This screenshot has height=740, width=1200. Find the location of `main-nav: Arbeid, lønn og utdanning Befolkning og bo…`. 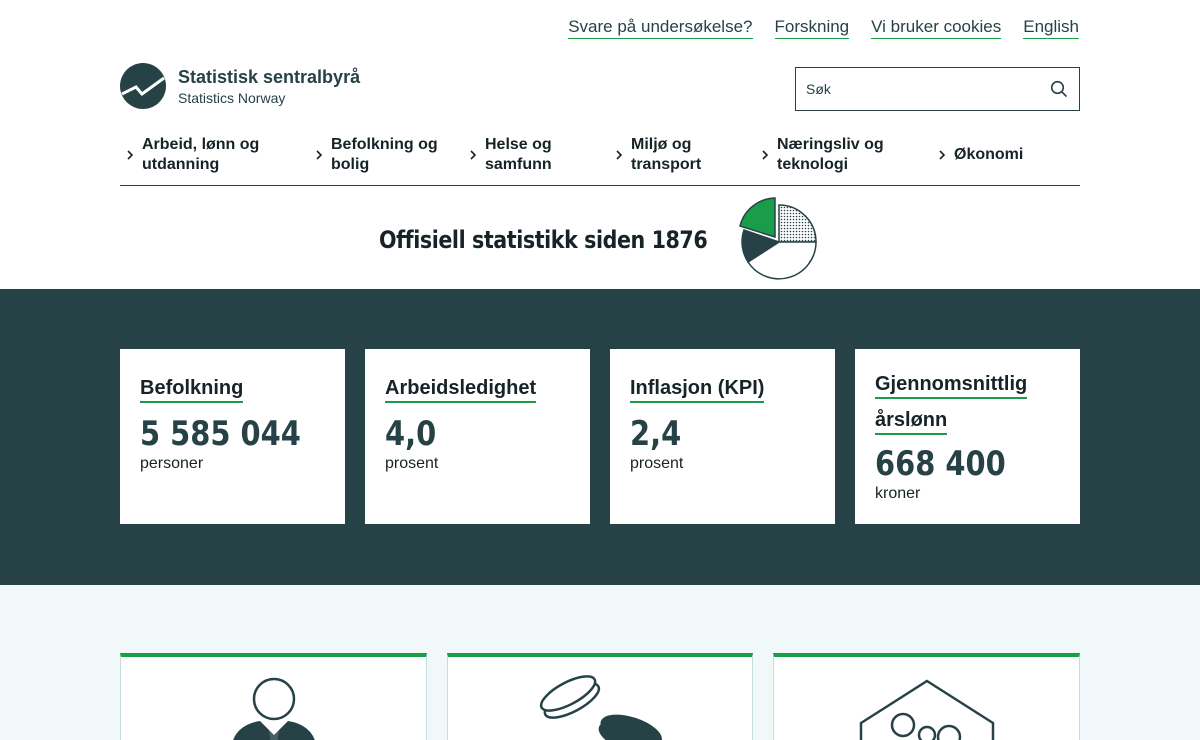

main-nav: Arbeid, lønn og utdanning Befolkning og bo… is located at coordinates (600, 159).